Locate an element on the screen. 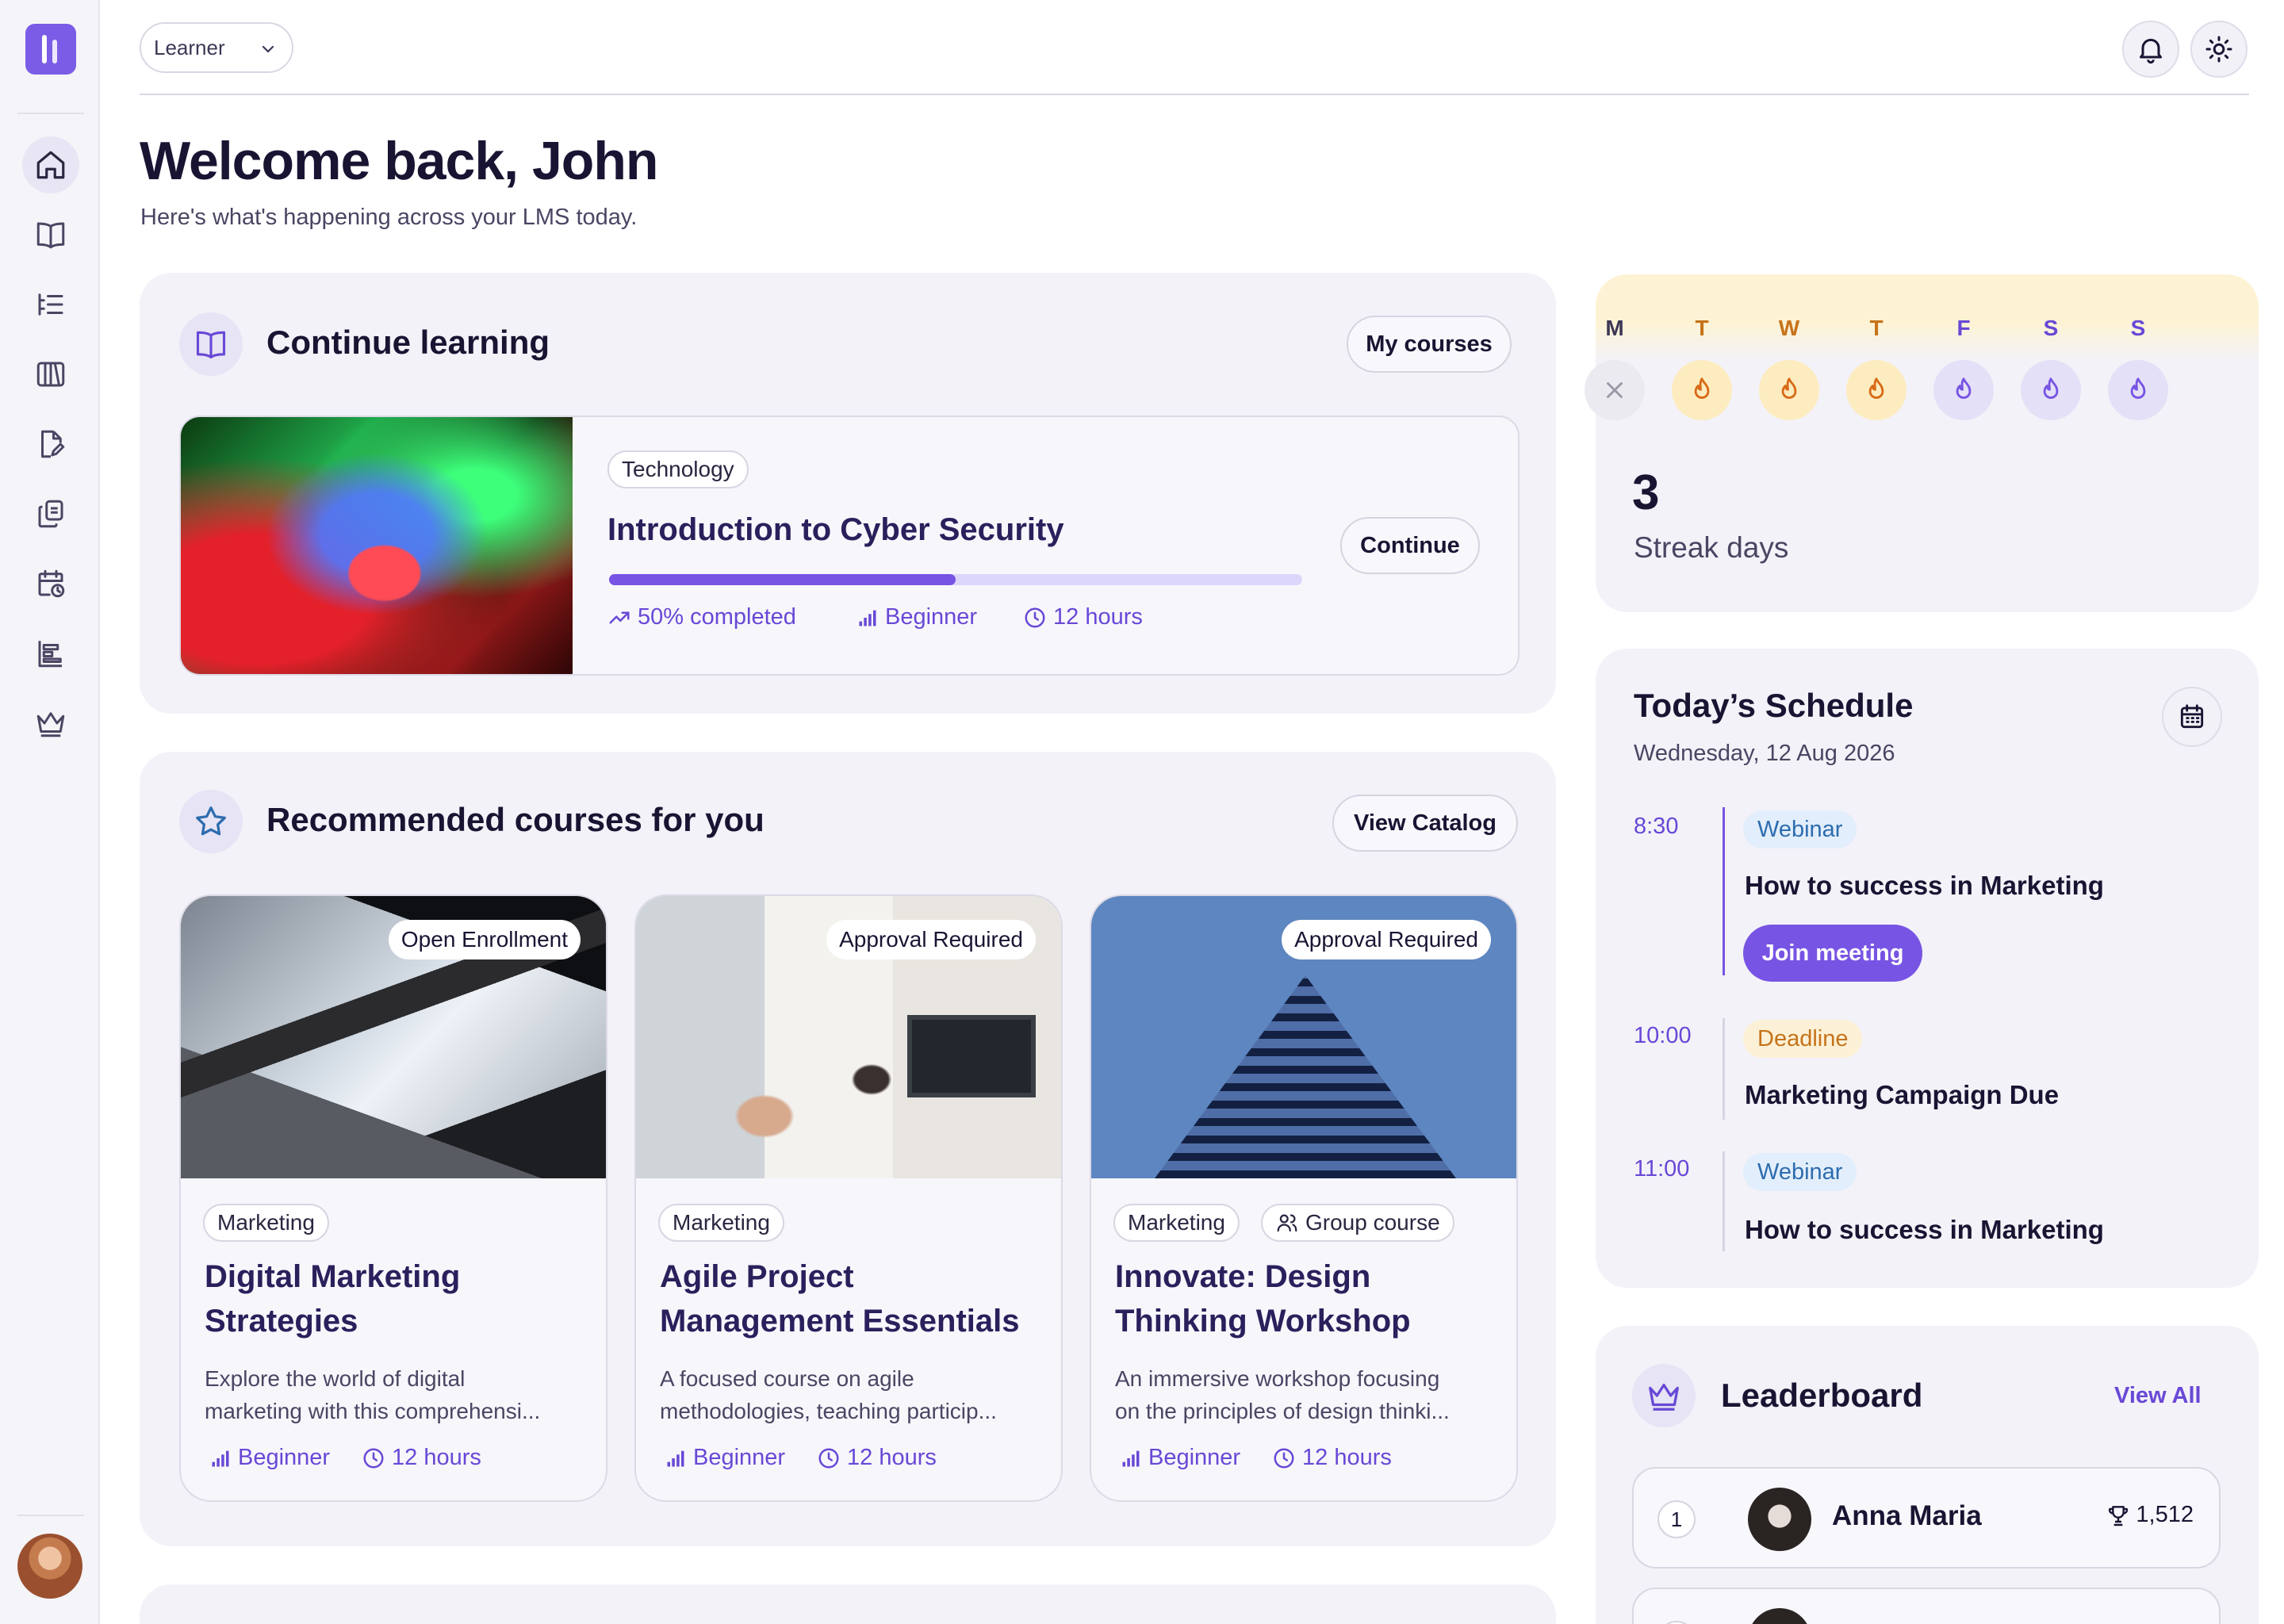 The width and height of the screenshot is (2284, 1624). leaderboard-row is located at coordinates (1926, 1606).